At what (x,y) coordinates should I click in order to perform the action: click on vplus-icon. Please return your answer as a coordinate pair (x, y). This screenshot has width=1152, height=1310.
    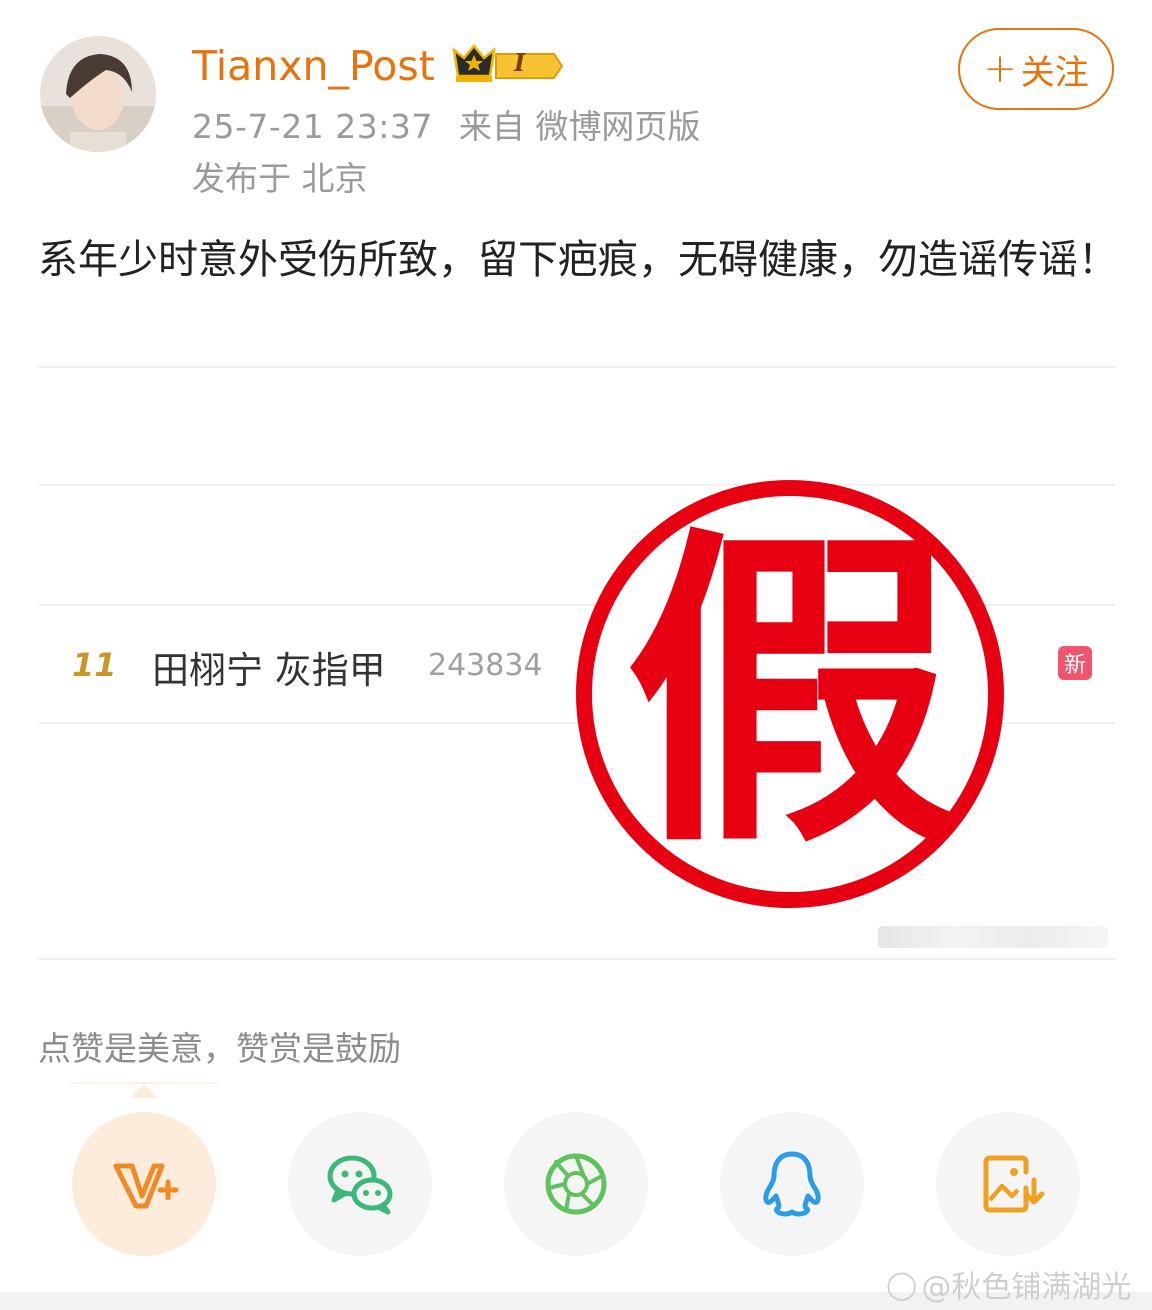
    Looking at the image, I should click on (146, 1186).